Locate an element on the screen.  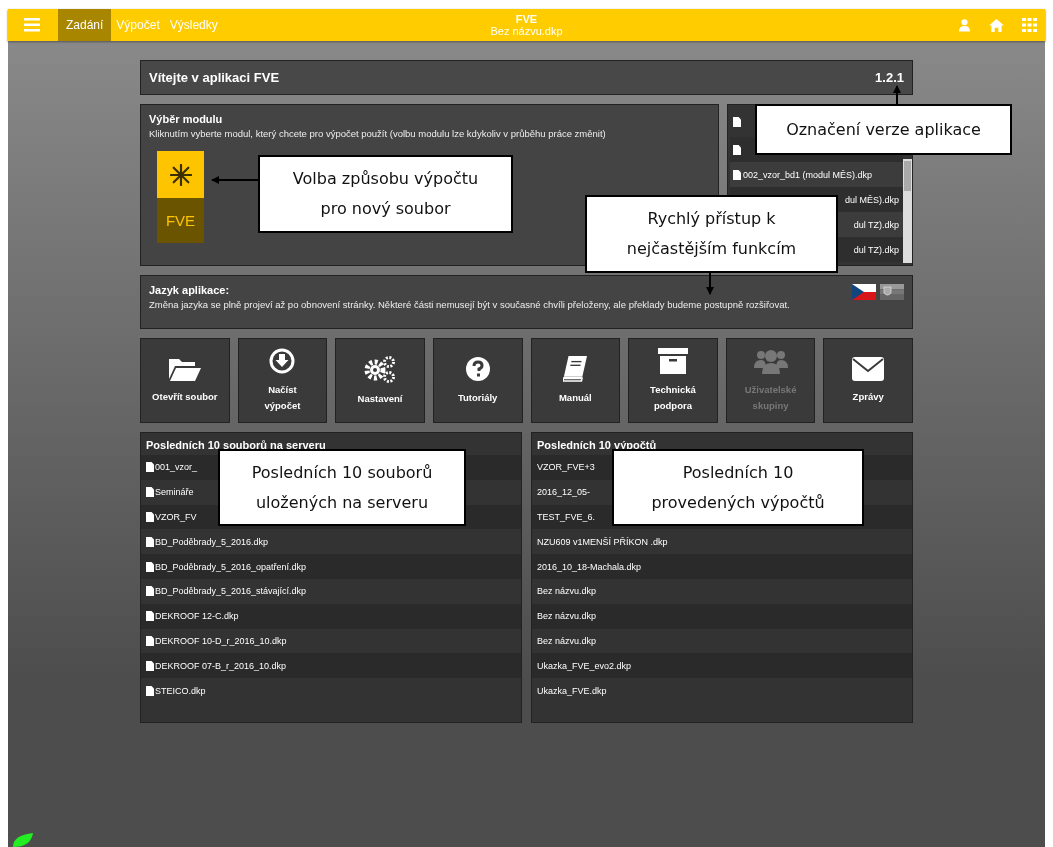
callout-box: Volba způsobu výpočtu pro nový soubor is located at coordinates (385, 194).